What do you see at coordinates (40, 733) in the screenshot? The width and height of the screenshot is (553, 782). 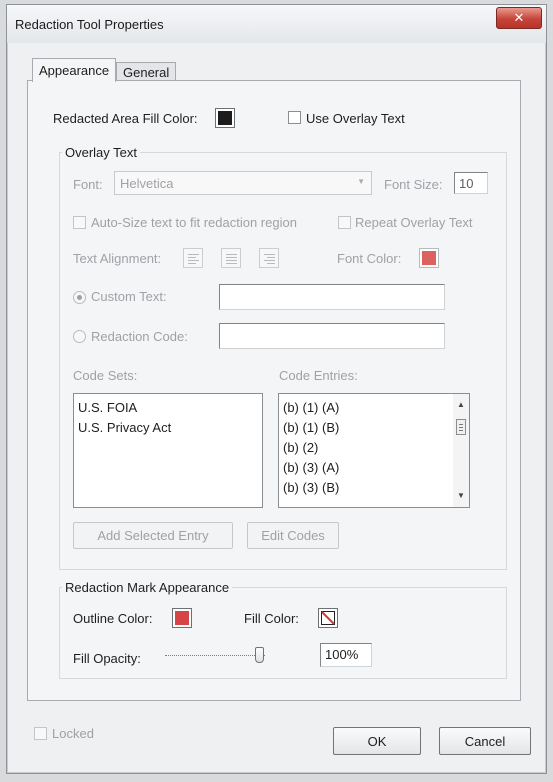 I see `locked-checkbox` at bounding box center [40, 733].